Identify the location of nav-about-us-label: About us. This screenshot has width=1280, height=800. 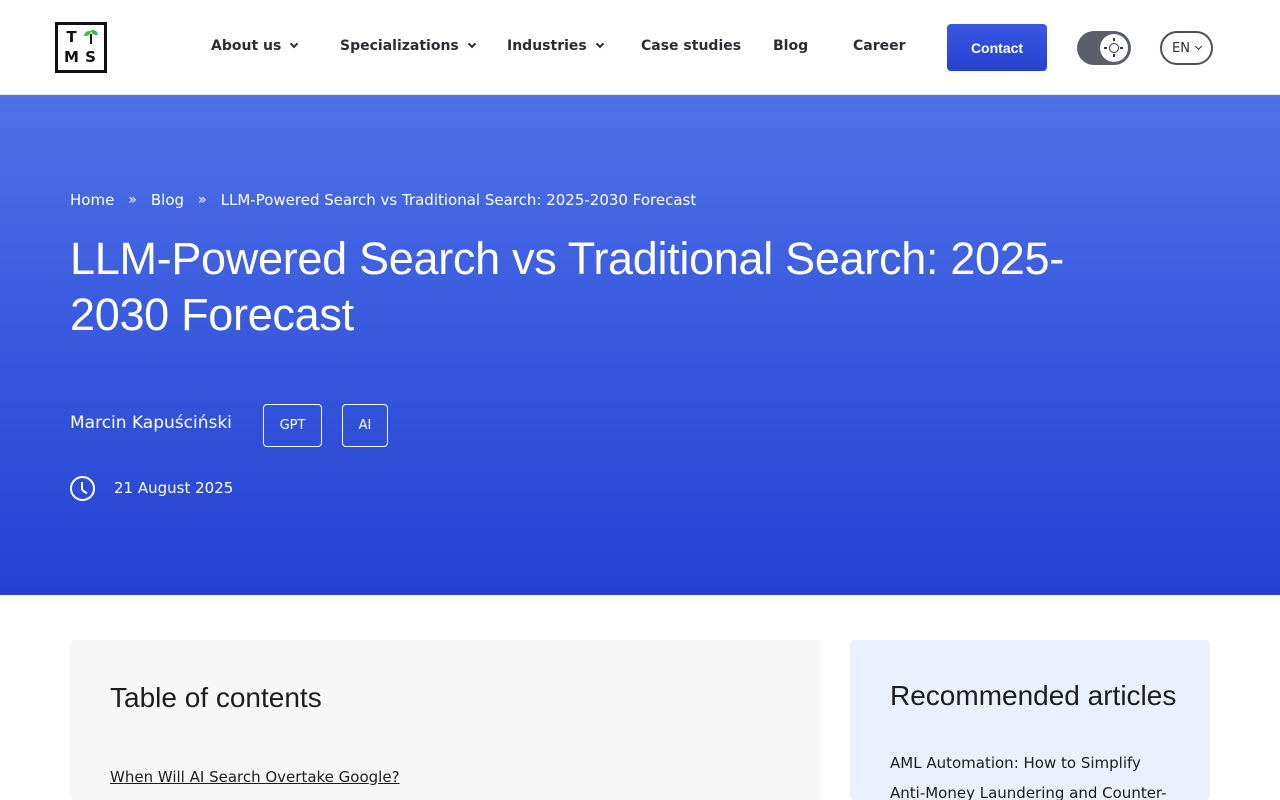
(246, 46).